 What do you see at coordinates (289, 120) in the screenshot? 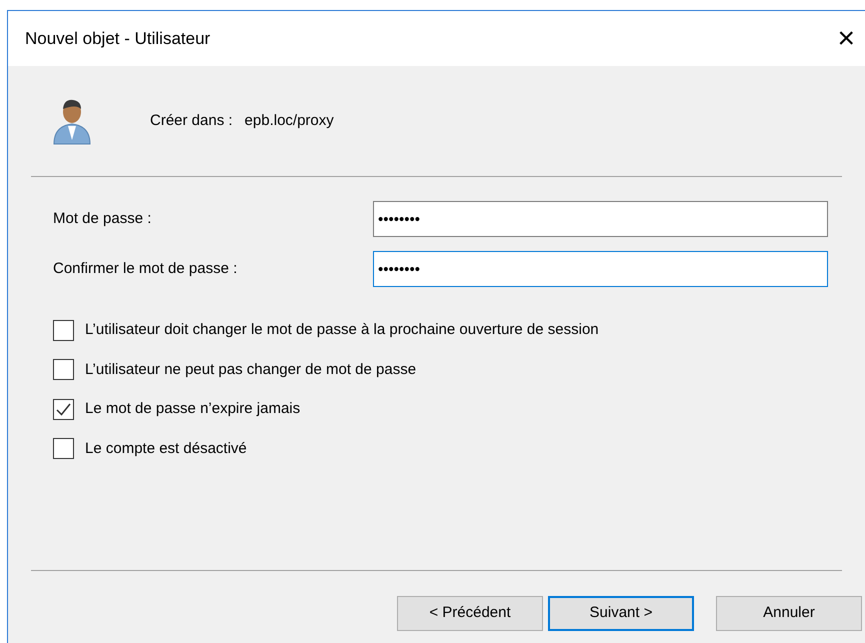
I see `create-in-path: epb.loc/proxy` at bounding box center [289, 120].